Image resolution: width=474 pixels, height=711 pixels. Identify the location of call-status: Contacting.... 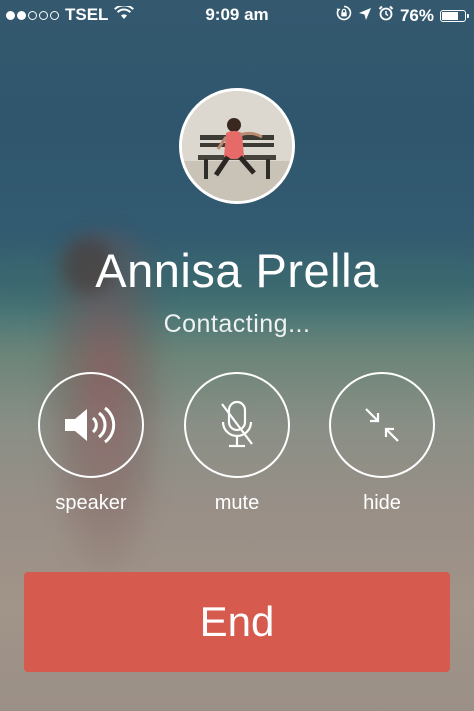
(237, 324).